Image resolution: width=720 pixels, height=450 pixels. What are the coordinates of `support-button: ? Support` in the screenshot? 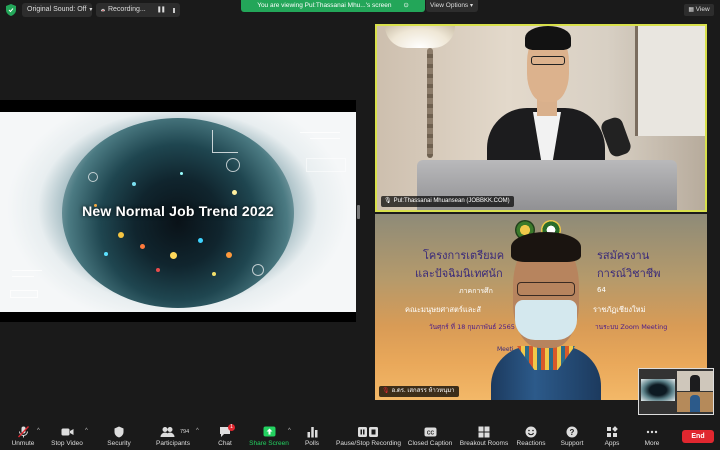 It's located at (572, 436).